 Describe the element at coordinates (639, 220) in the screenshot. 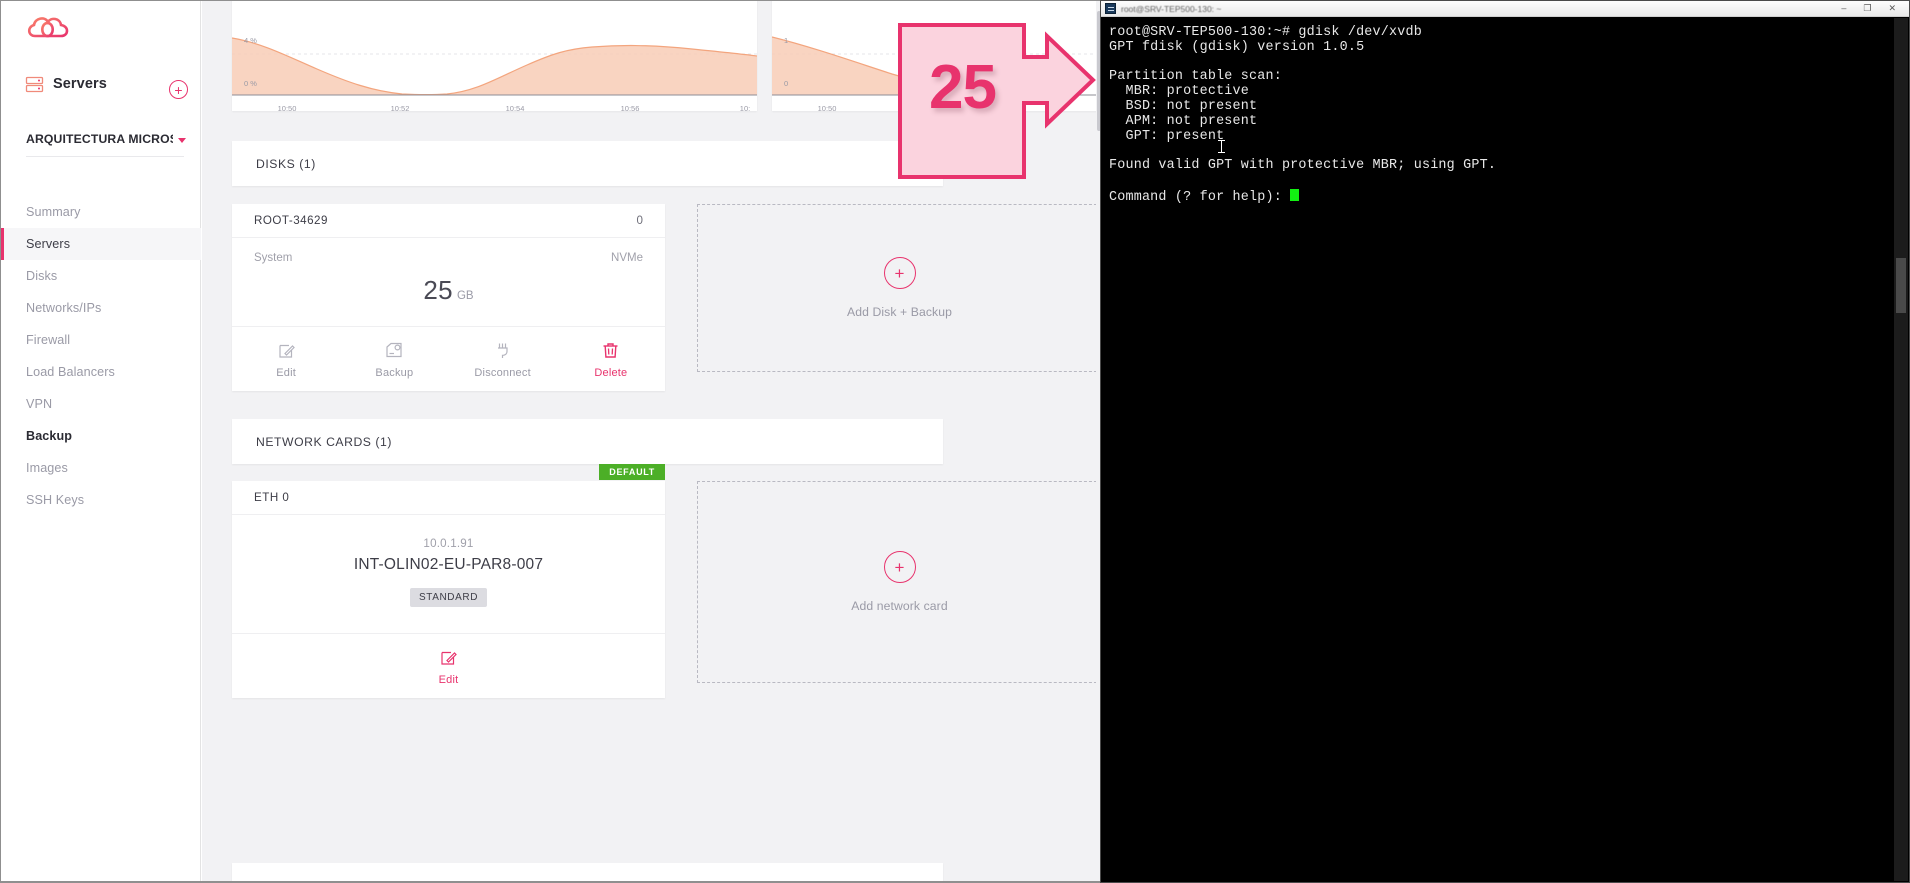

I see `disk-count: 0` at that location.